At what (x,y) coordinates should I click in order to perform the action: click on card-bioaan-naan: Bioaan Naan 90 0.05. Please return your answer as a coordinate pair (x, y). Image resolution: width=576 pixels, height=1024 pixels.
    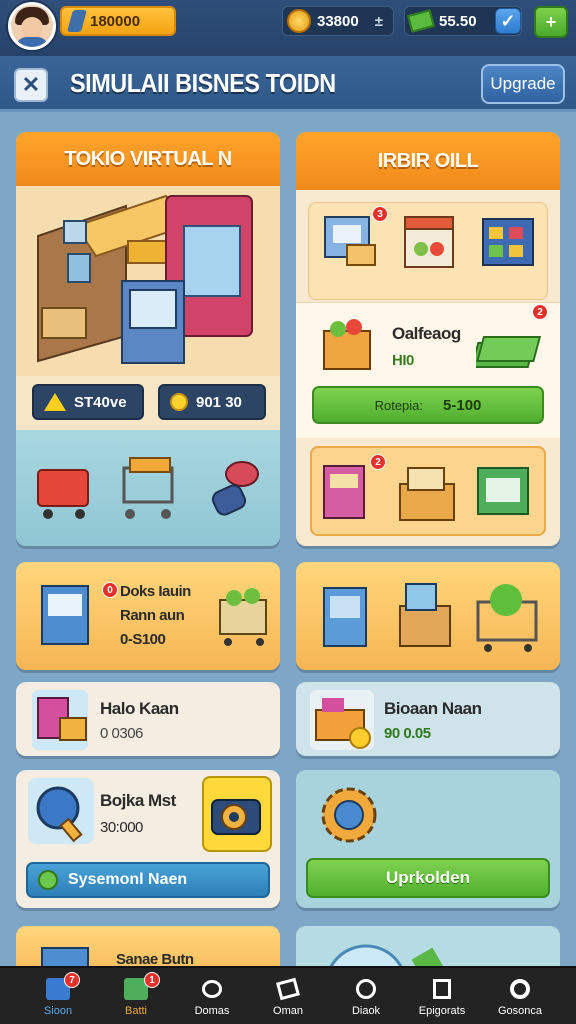
    Looking at the image, I should click on (428, 719).